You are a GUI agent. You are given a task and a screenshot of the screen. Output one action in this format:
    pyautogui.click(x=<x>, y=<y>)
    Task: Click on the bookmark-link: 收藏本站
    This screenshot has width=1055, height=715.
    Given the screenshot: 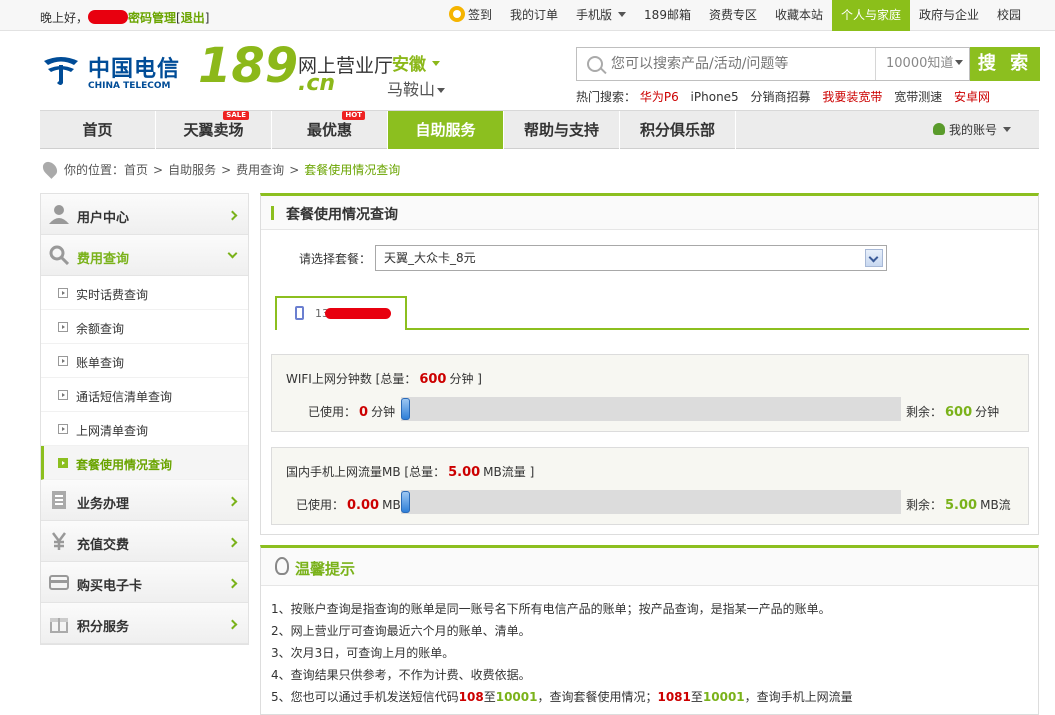 What is the action you would take?
    pyautogui.click(x=799, y=15)
    